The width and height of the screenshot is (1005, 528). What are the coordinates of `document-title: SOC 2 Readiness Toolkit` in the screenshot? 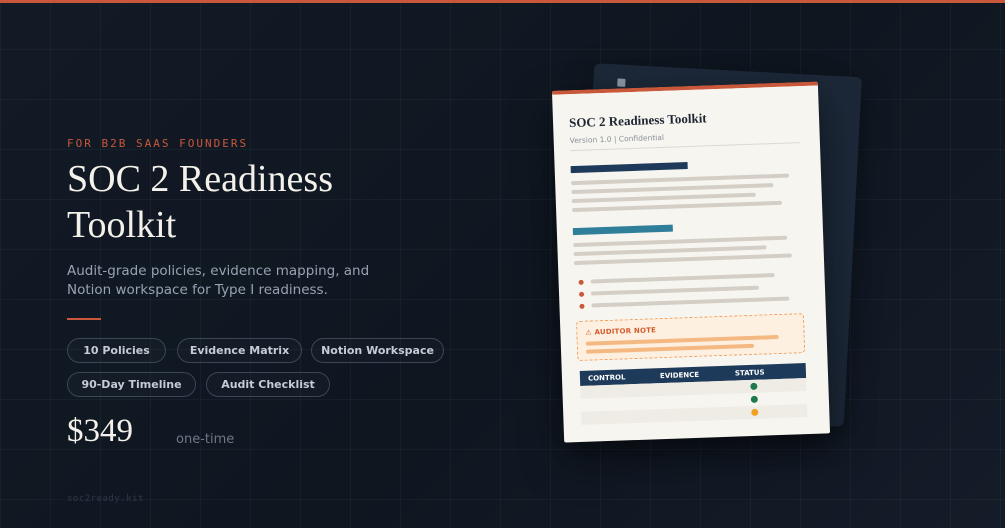 It's located at (637, 120).